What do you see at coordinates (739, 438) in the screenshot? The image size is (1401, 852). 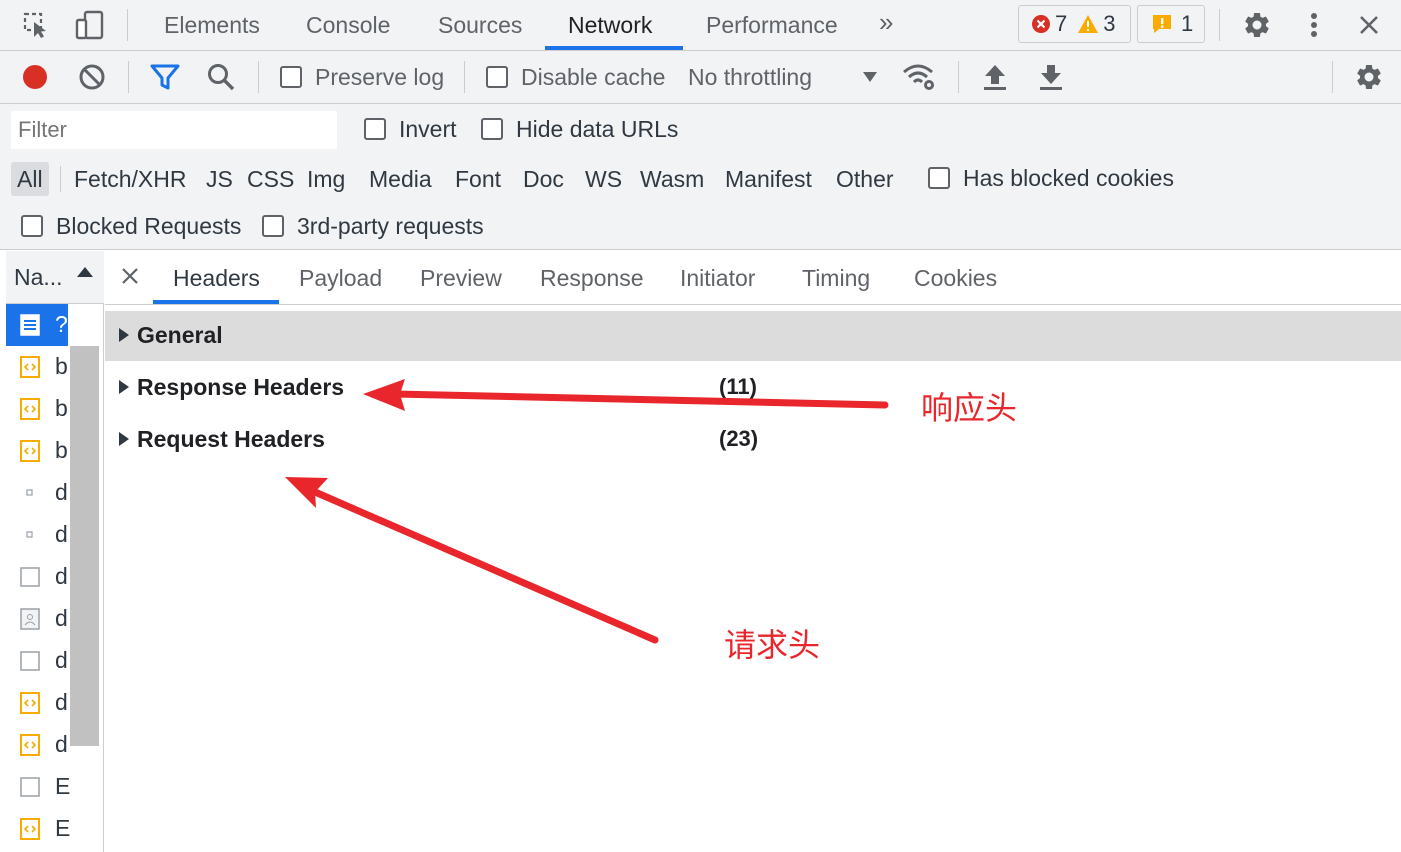 I see `section-count: (23)` at bounding box center [739, 438].